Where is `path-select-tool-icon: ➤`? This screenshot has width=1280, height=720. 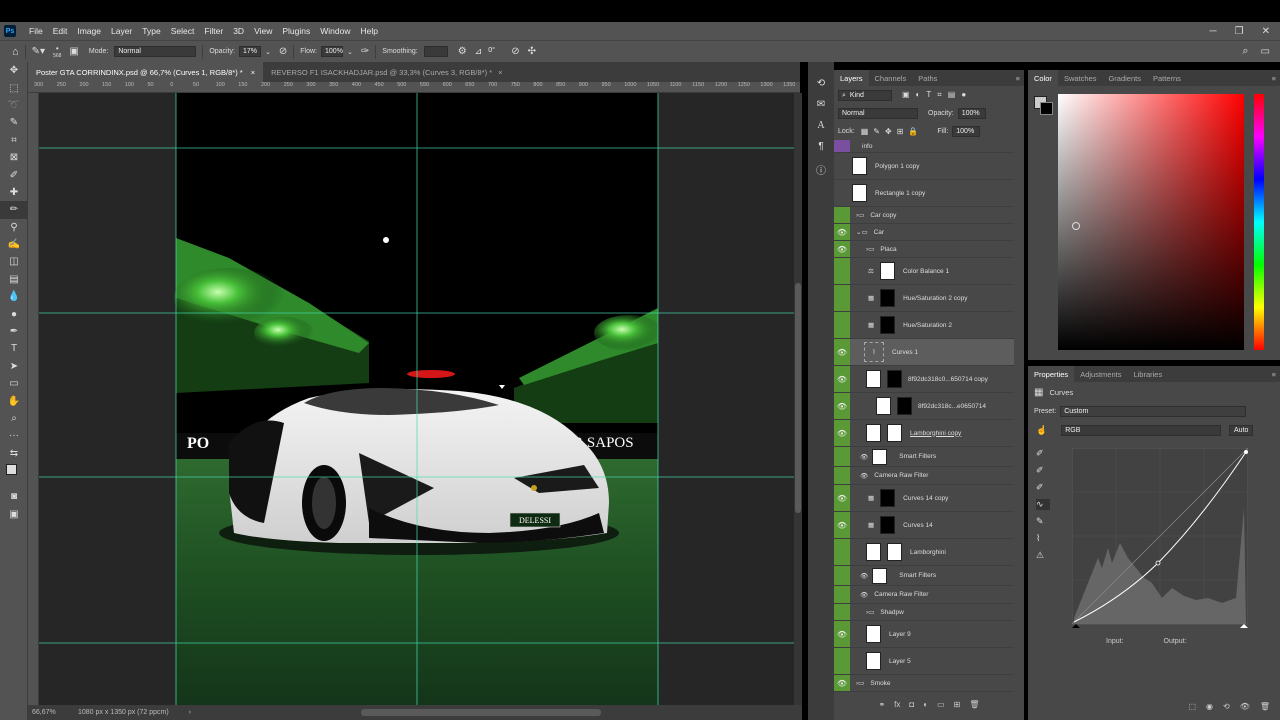
path-select-tool-icon: ➤ is located at coordinates (14, 366).